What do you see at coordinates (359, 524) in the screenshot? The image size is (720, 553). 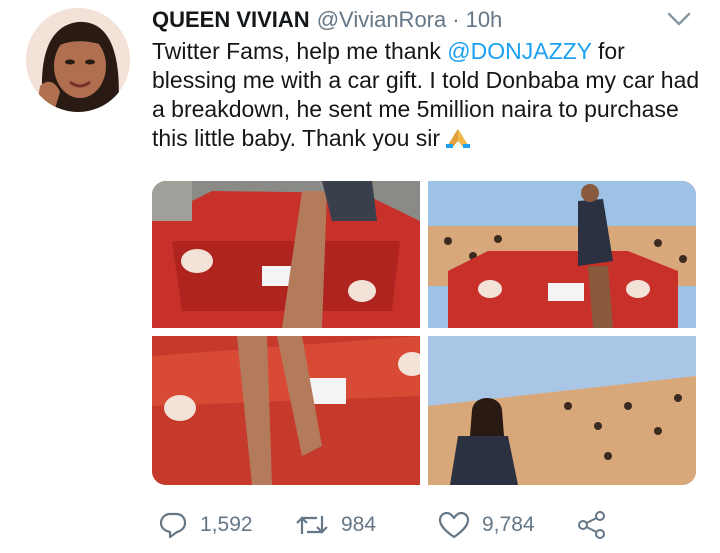 I see `retweet-count: 984` at bounding box center [359, 524].